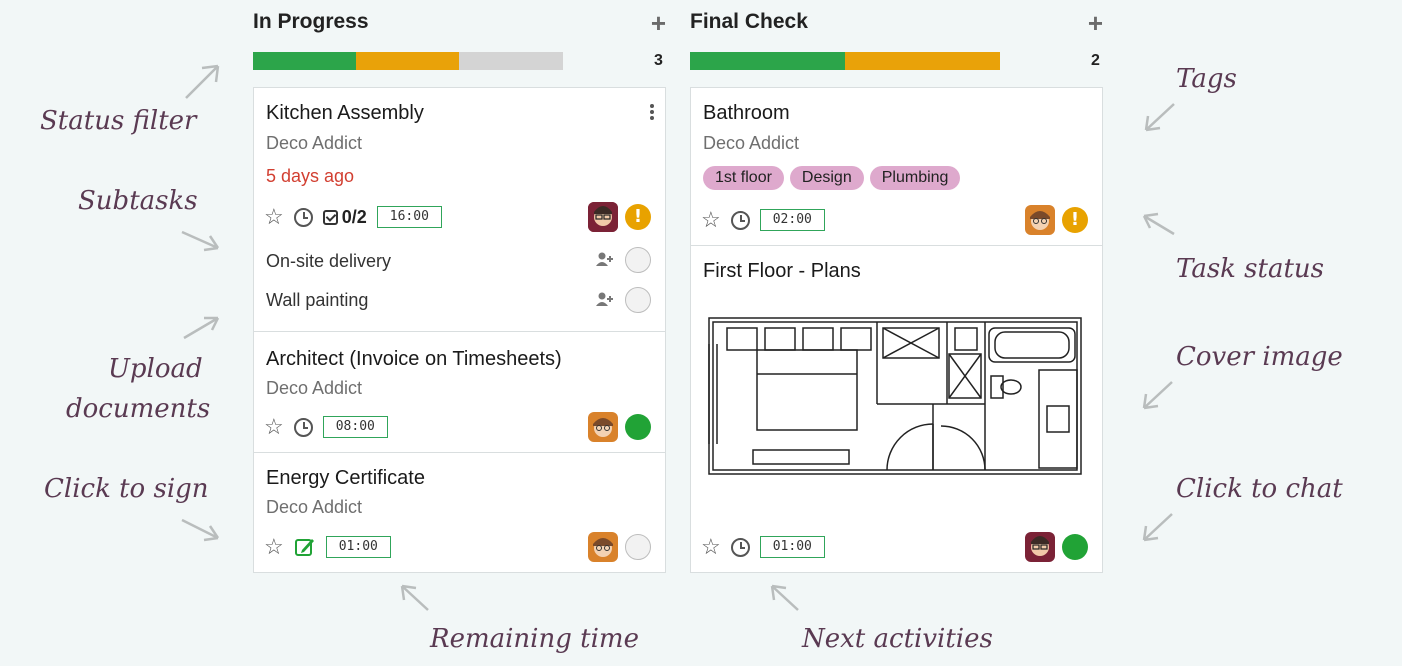  What do you see at coordinates (746, 113) in the screenshot?
I see `task-title: Bathroom` at bounding box center [746, 113].